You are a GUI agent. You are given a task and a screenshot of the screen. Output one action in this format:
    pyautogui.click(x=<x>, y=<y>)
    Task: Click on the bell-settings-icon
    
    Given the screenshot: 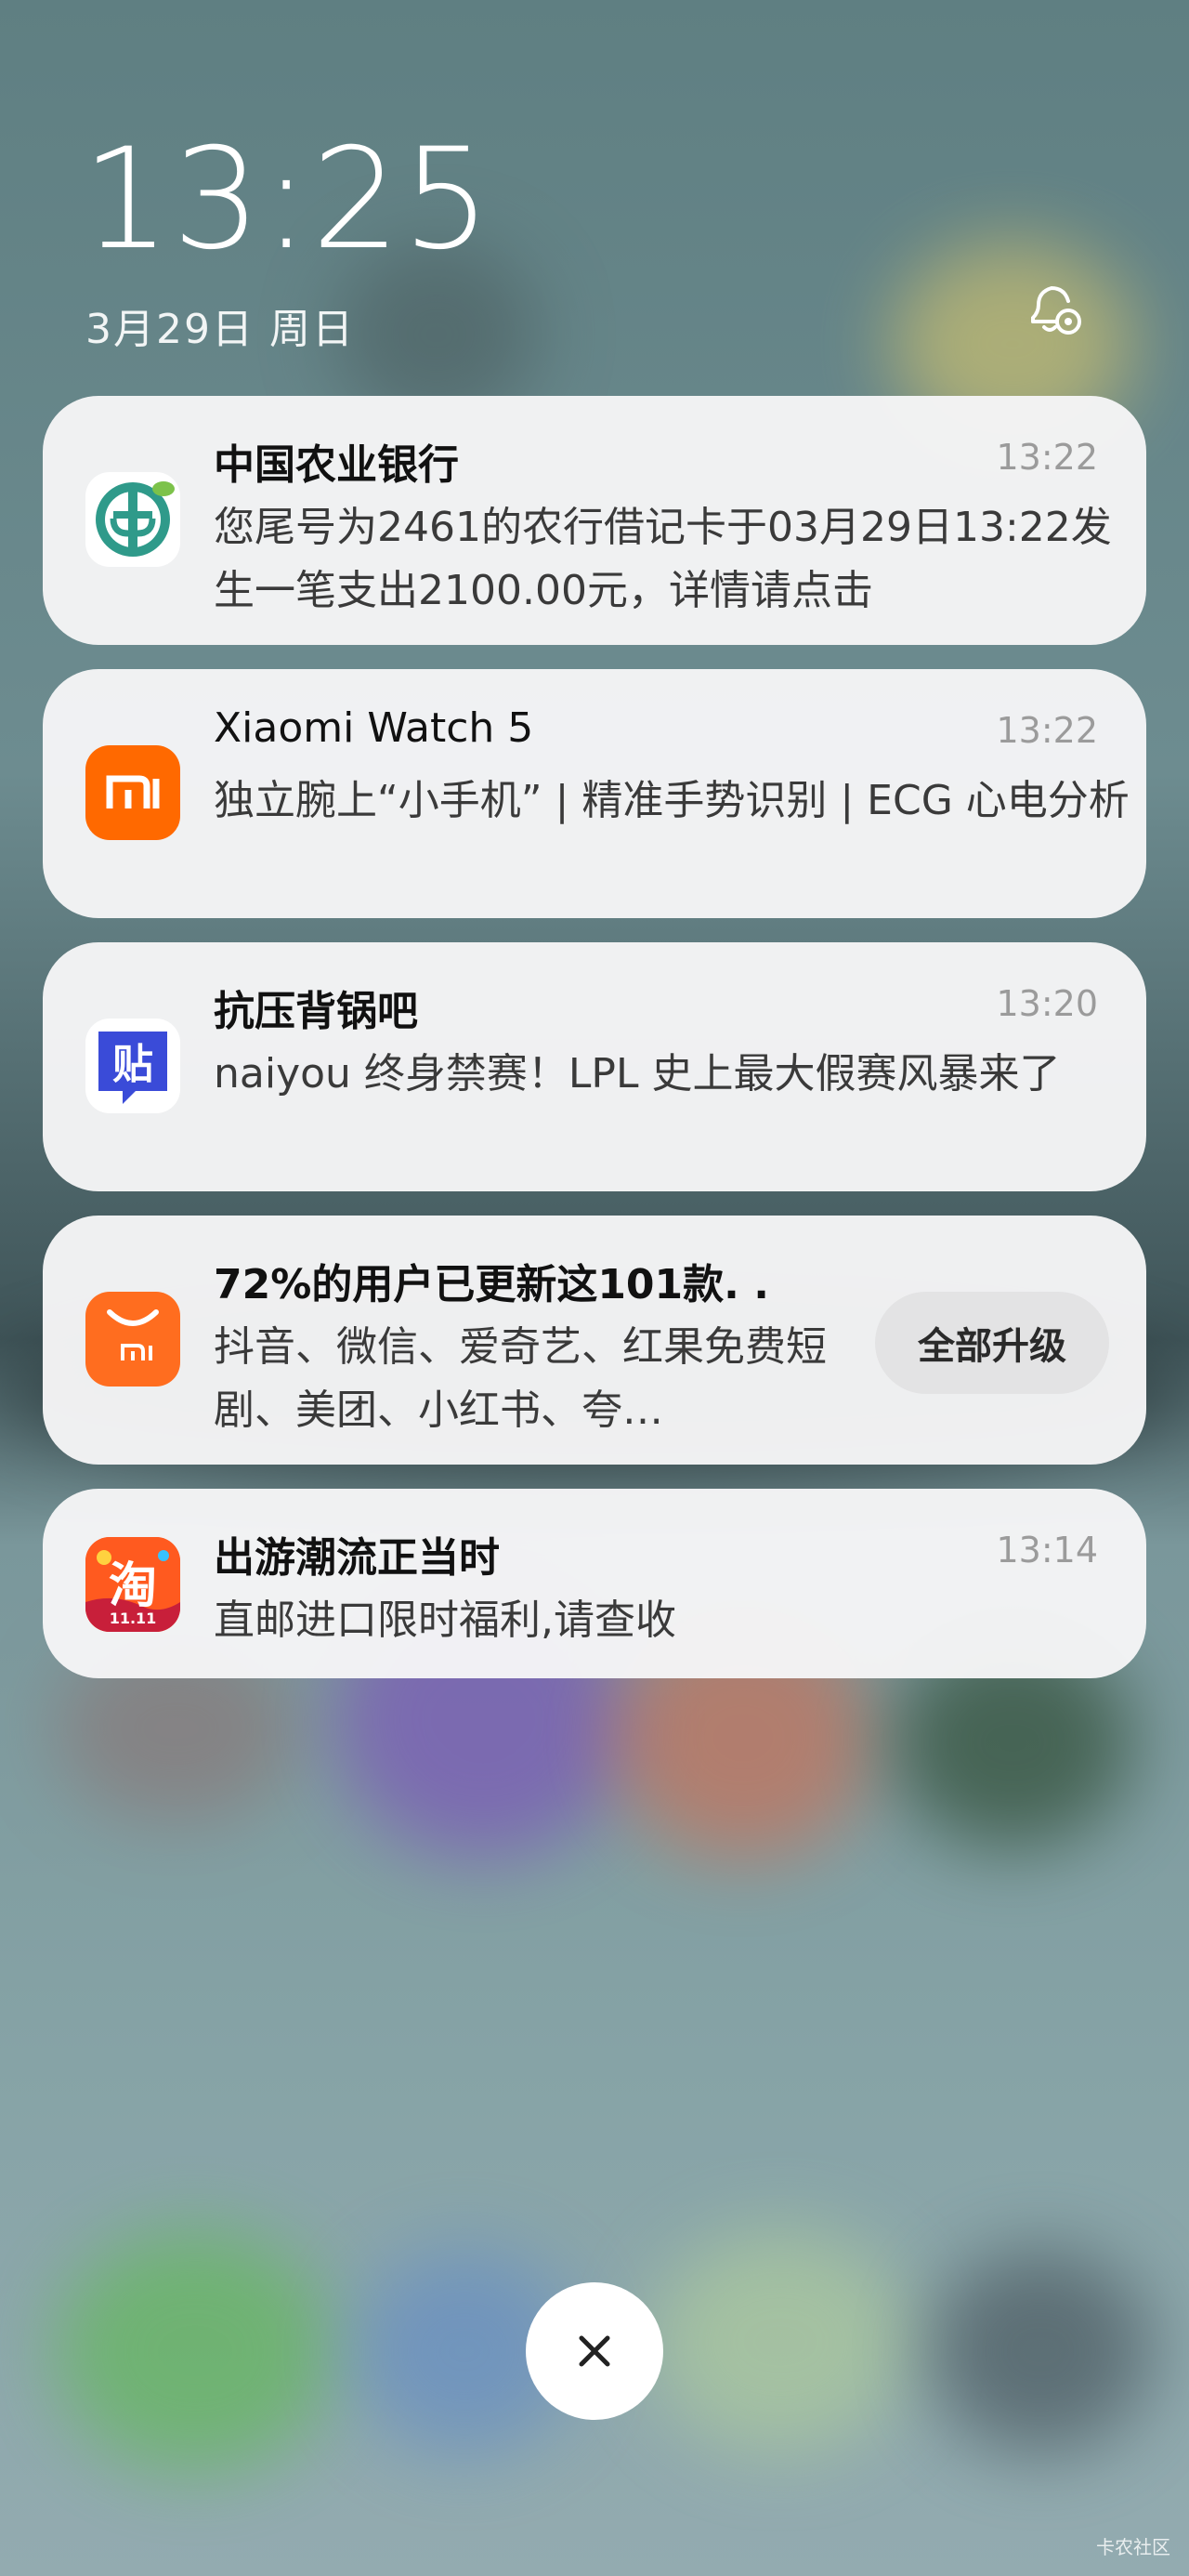 What is the action you would take?
    pyautogui.click(x=1055, y=308)
    